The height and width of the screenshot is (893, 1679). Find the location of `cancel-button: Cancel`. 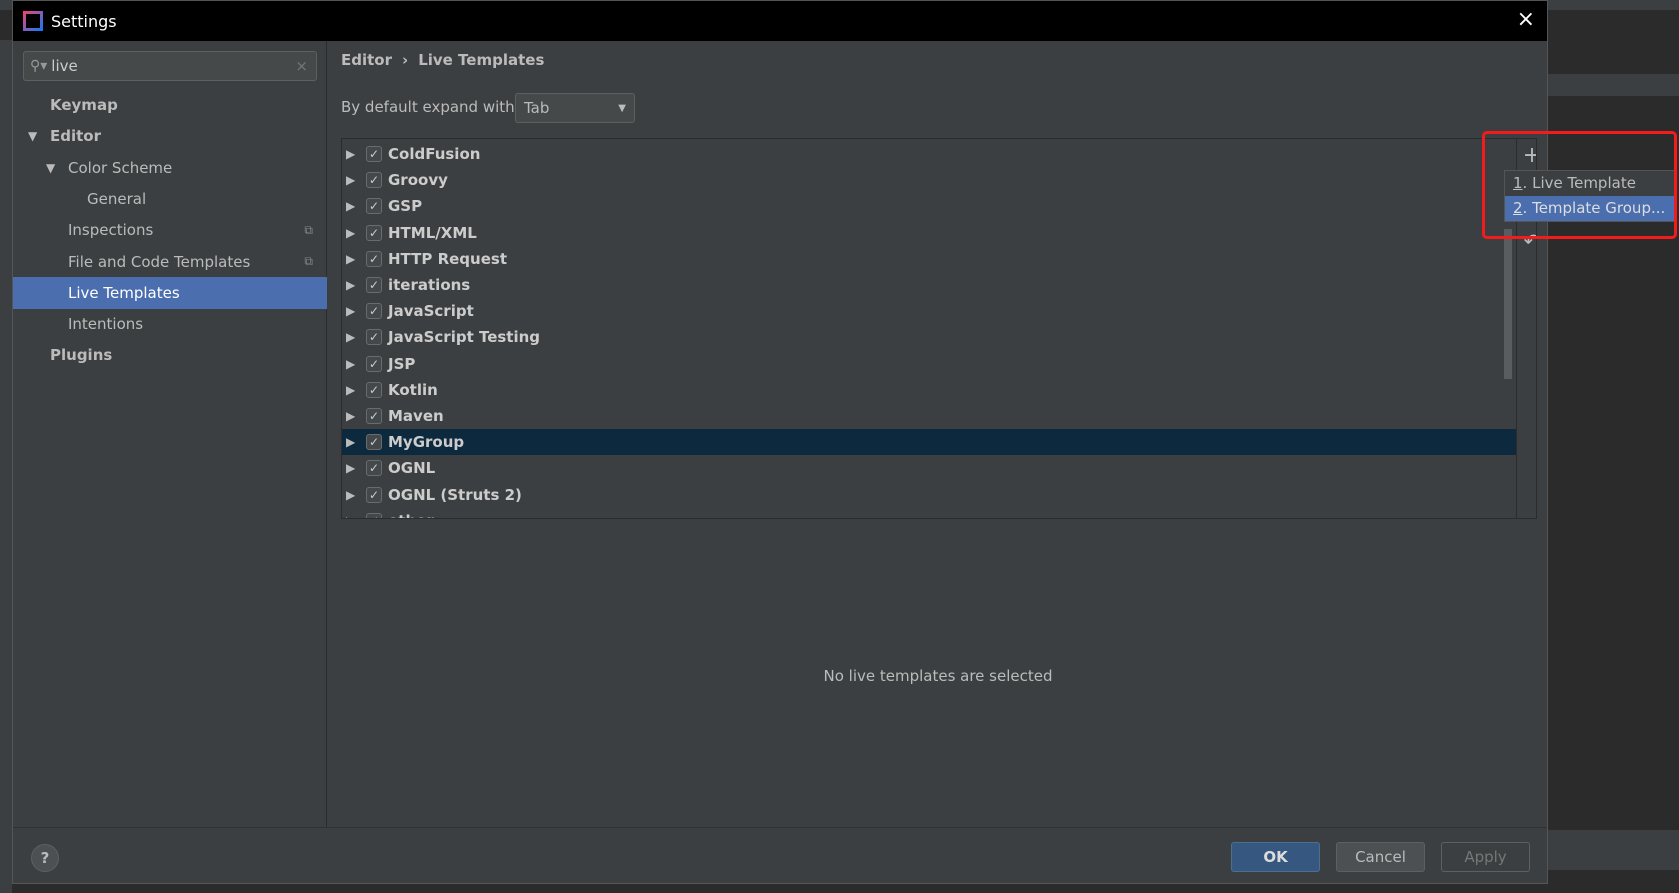

cancel-button: Cancel is located at coordinates (1380, 857).